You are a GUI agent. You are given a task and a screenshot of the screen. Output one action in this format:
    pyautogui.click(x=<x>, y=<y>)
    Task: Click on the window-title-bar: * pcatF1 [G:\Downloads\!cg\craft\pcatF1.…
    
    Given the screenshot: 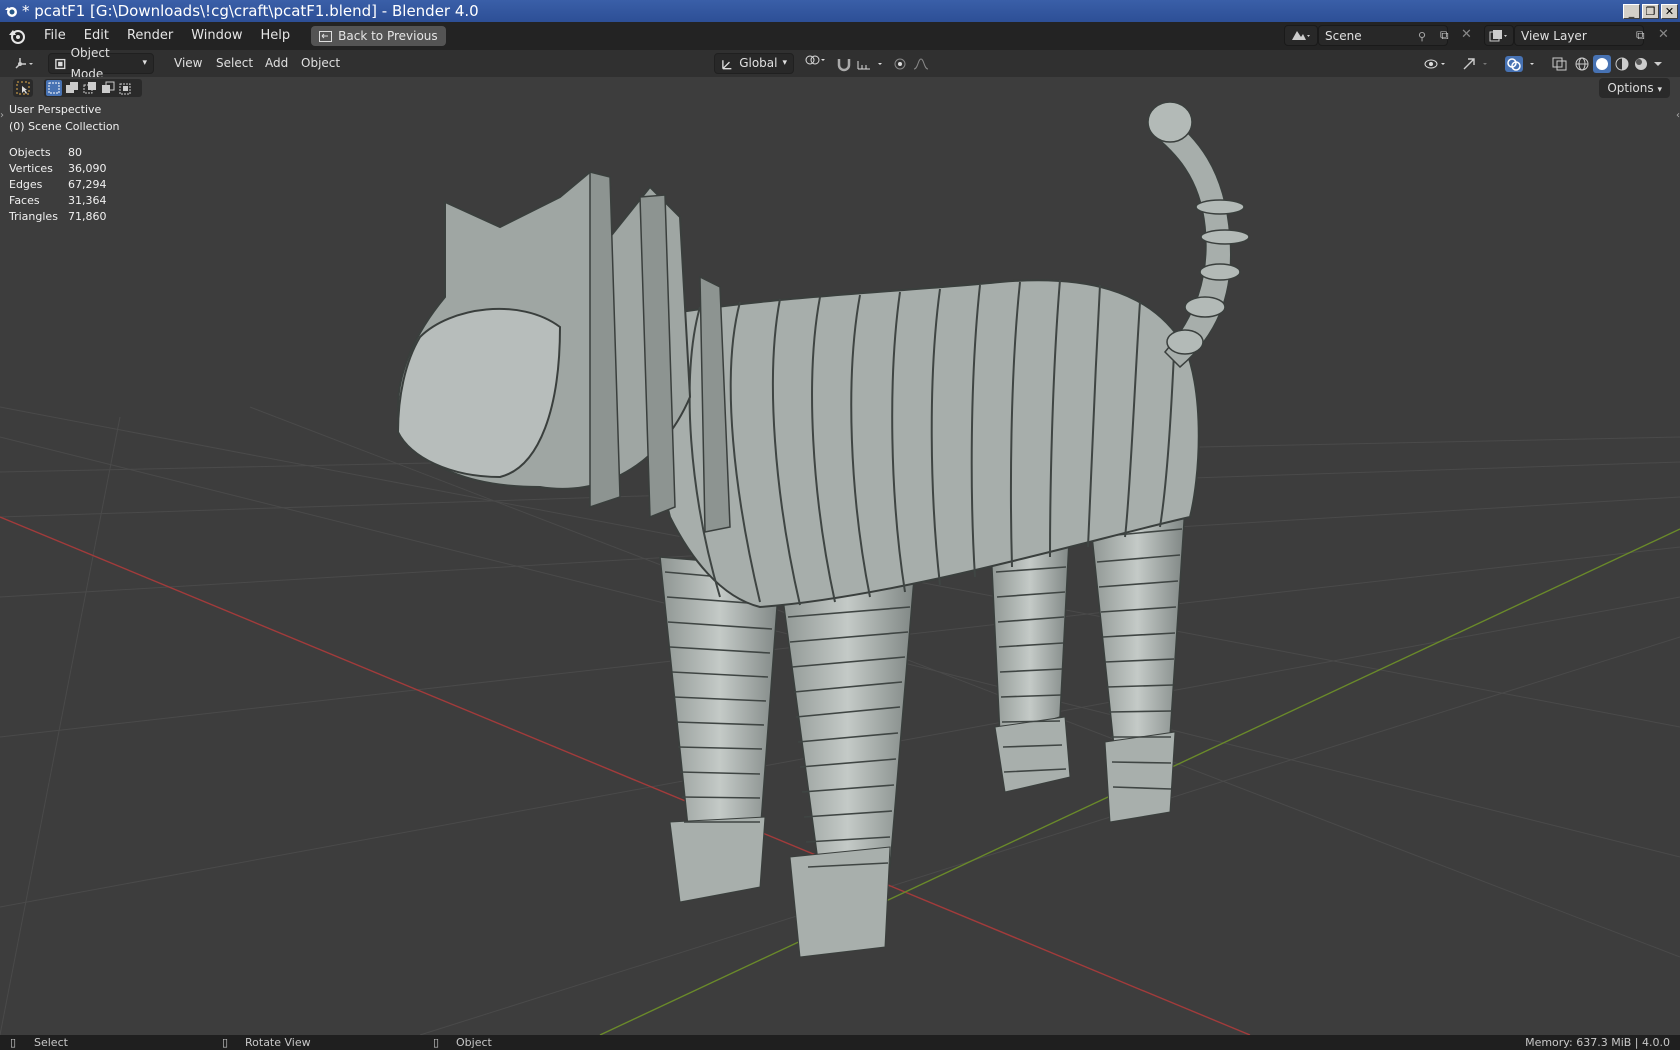 What is the action you would take?
    pyautogui.click(x=840, y=11)
    